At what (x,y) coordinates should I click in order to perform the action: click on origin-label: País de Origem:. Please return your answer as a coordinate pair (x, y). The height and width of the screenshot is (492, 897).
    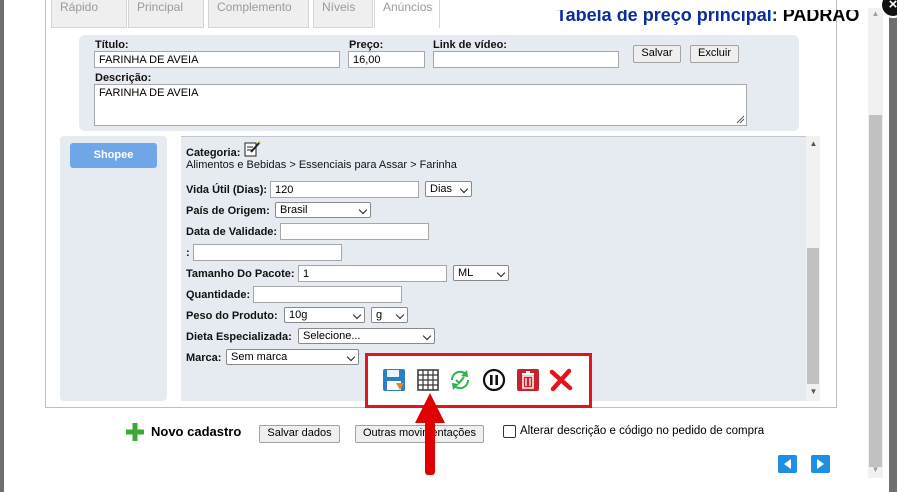
    Looking at the image, I should click on (228, 211).